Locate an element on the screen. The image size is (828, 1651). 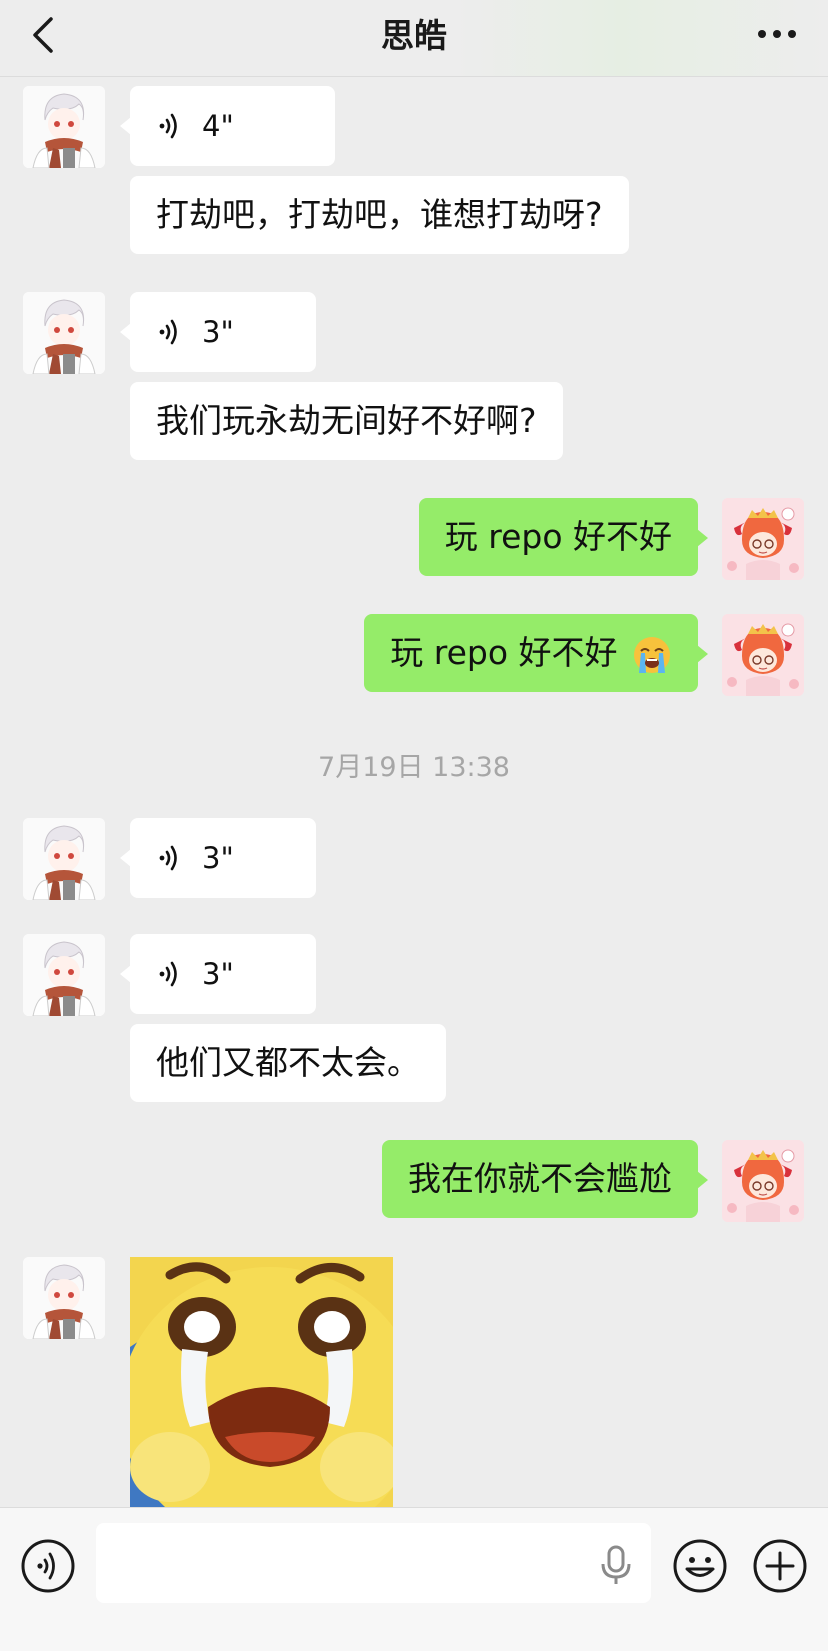
voice-message: 4" is located at coordinates (227, 126).